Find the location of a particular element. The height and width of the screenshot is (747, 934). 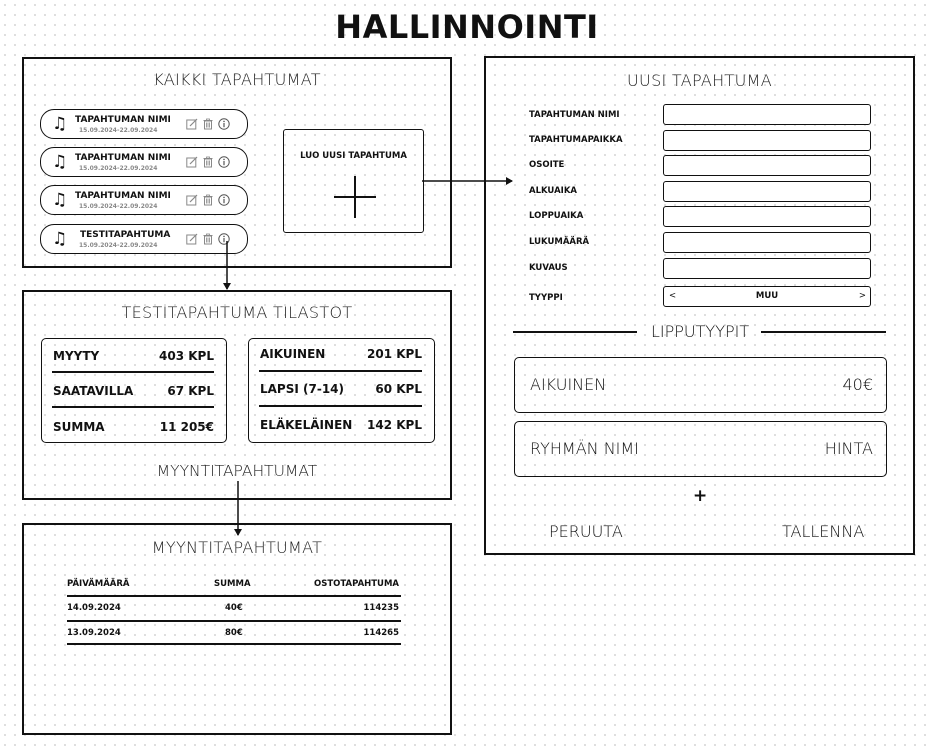

create-event-button: LUO UUSI TAPAHTUMA is located at coordinates (353, 181).